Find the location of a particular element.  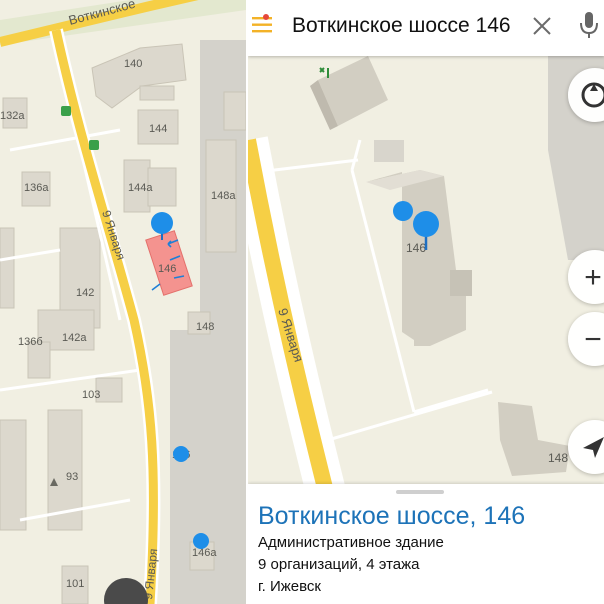

building-label: 142 is located at coordinates (85, 293).